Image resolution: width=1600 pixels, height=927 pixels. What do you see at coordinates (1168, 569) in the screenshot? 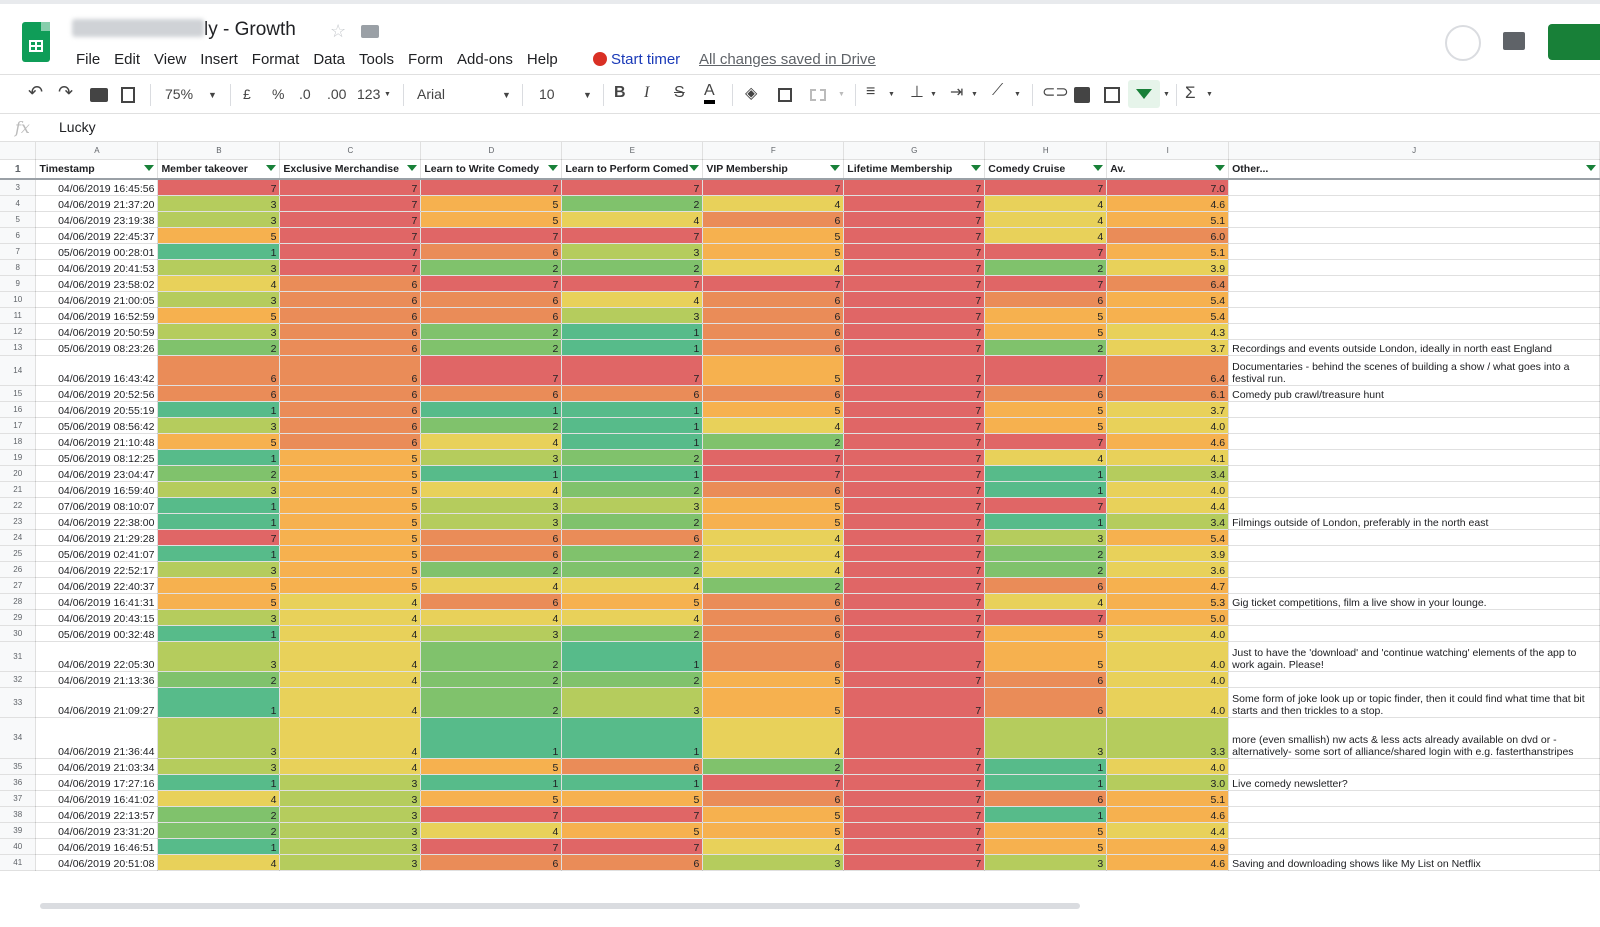
I see `average-cell: 3.6` at bounding box center [1168, 569].